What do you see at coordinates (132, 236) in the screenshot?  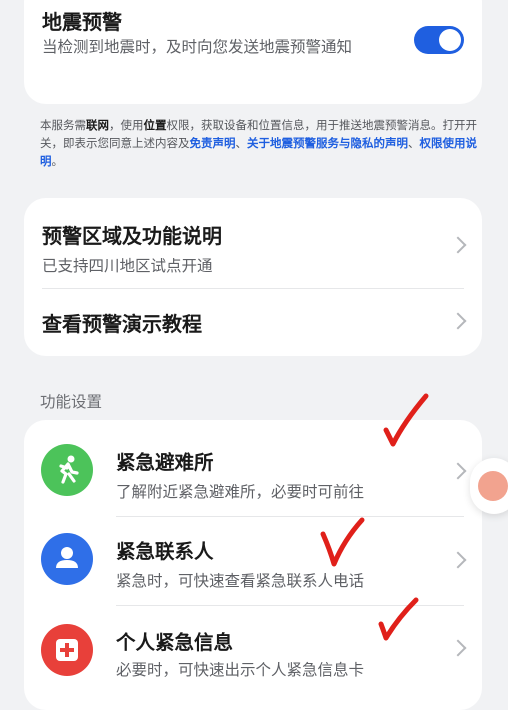 I see `region-info-title: 预警区域及功能说明` at bounding box center [132, 236].